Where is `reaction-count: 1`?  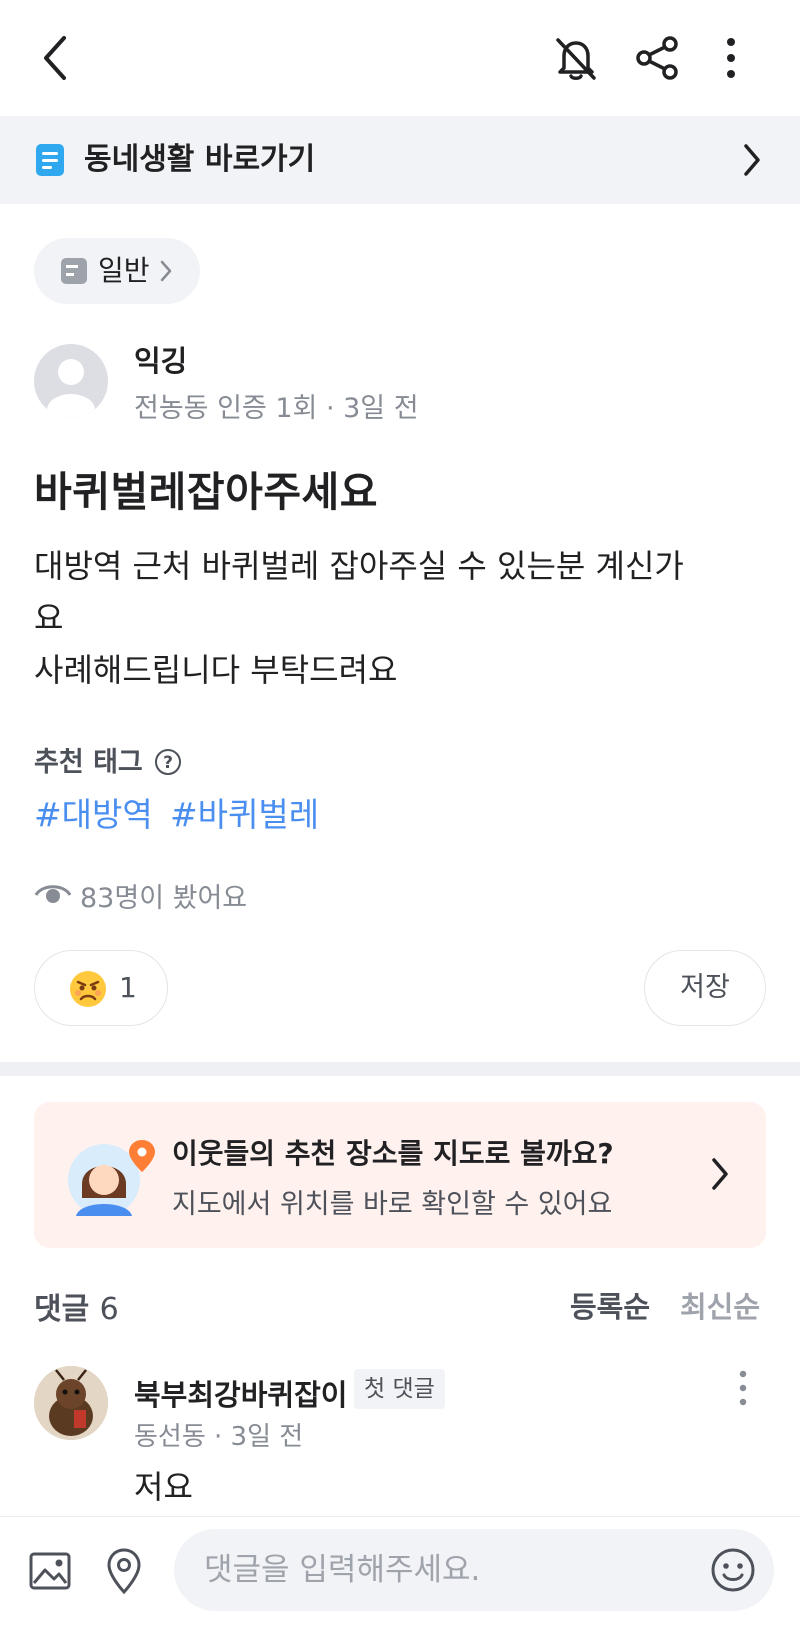
reaction-count: 1 is located at coordinates (128, 987).